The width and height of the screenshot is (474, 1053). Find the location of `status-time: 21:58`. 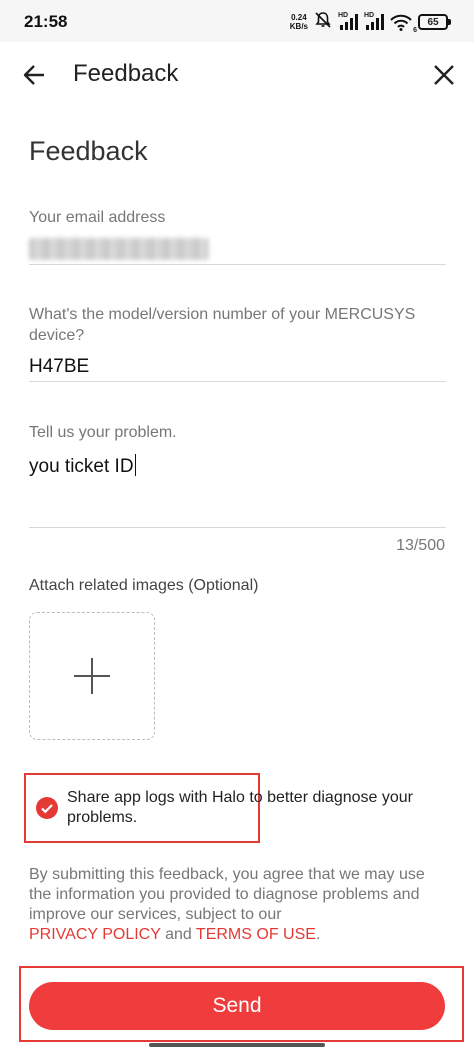

status-time: 21:58 is located at coordinates (46, 21).